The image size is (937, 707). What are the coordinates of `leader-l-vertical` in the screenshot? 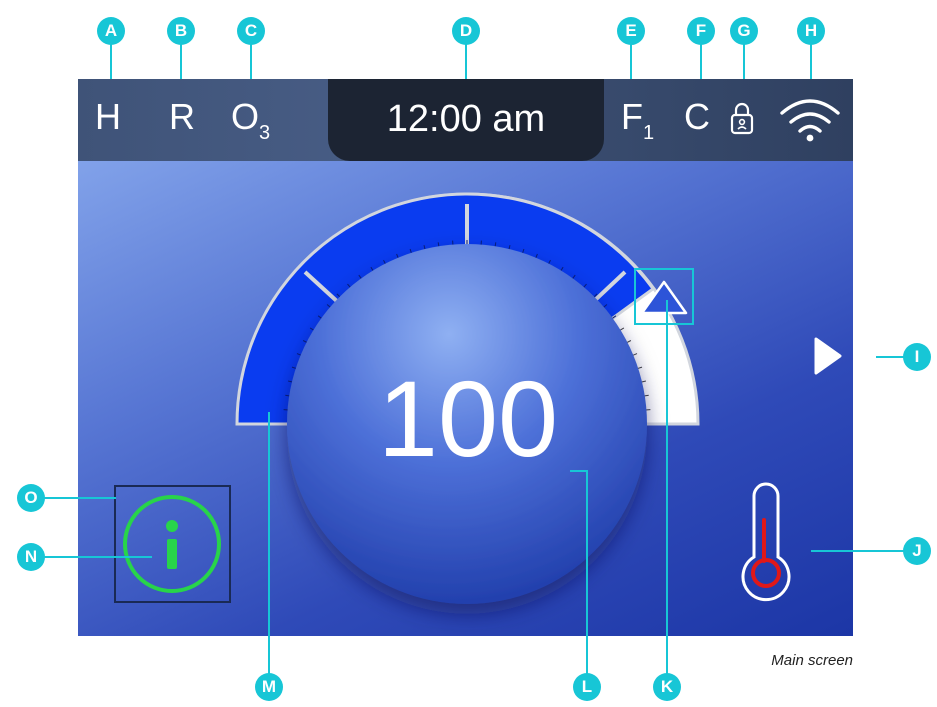 It's located at (587, 572).